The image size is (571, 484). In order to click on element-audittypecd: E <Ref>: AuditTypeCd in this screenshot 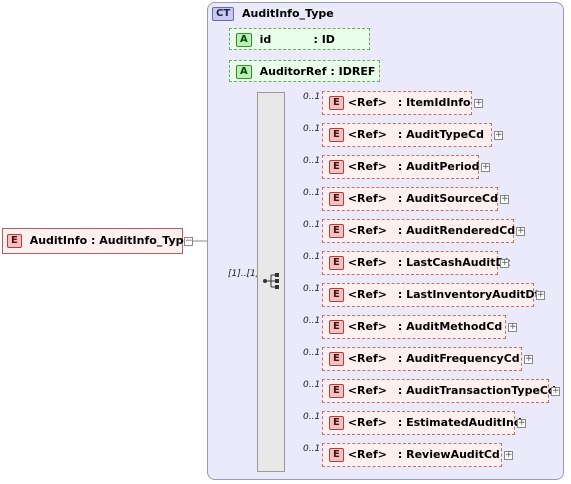, I will do `click(407, 135)`.